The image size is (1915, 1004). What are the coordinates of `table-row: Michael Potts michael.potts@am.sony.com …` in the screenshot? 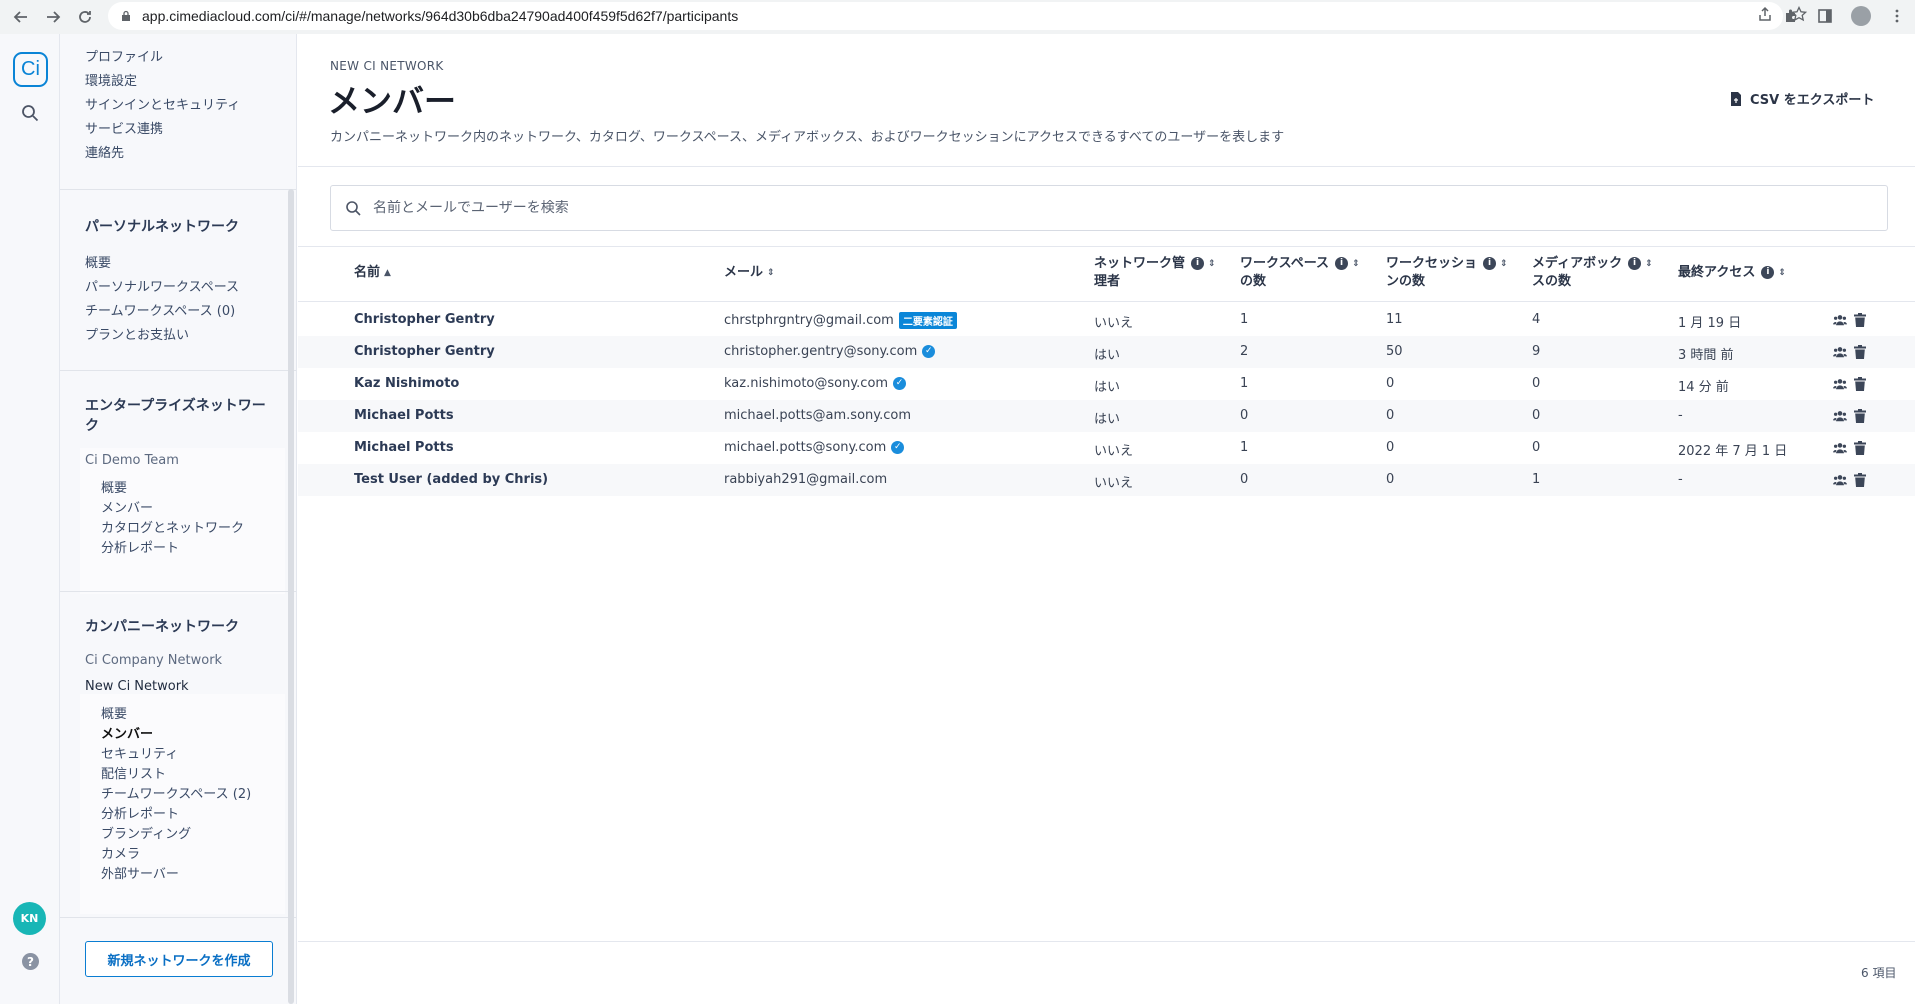 It's located at (1106, 416).